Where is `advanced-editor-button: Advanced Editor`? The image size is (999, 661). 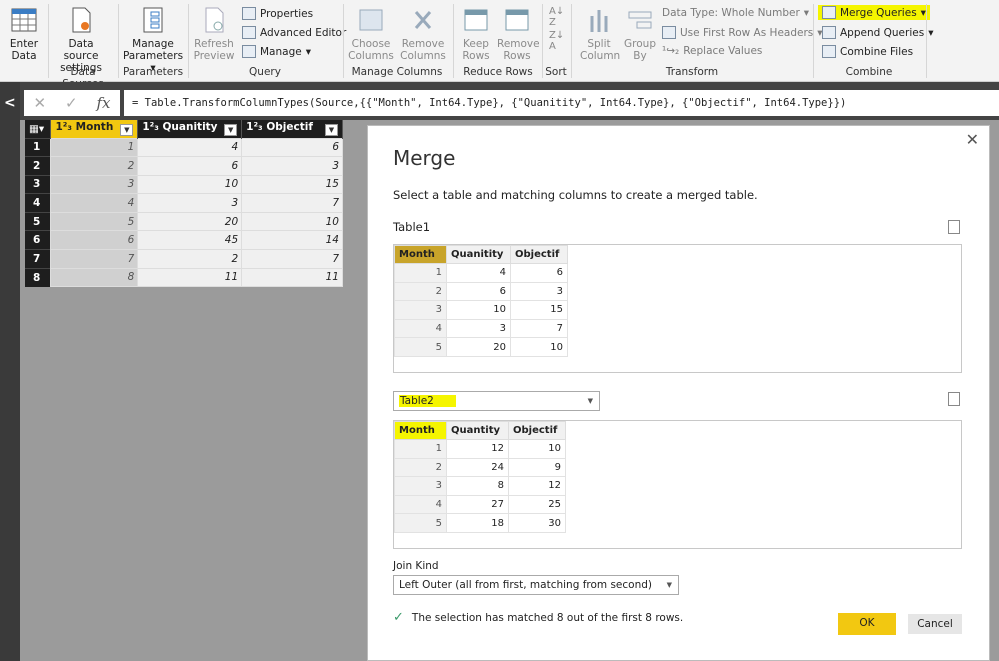
advanced-editor-button: Advanced Editor is located at coordinates (294, 32).